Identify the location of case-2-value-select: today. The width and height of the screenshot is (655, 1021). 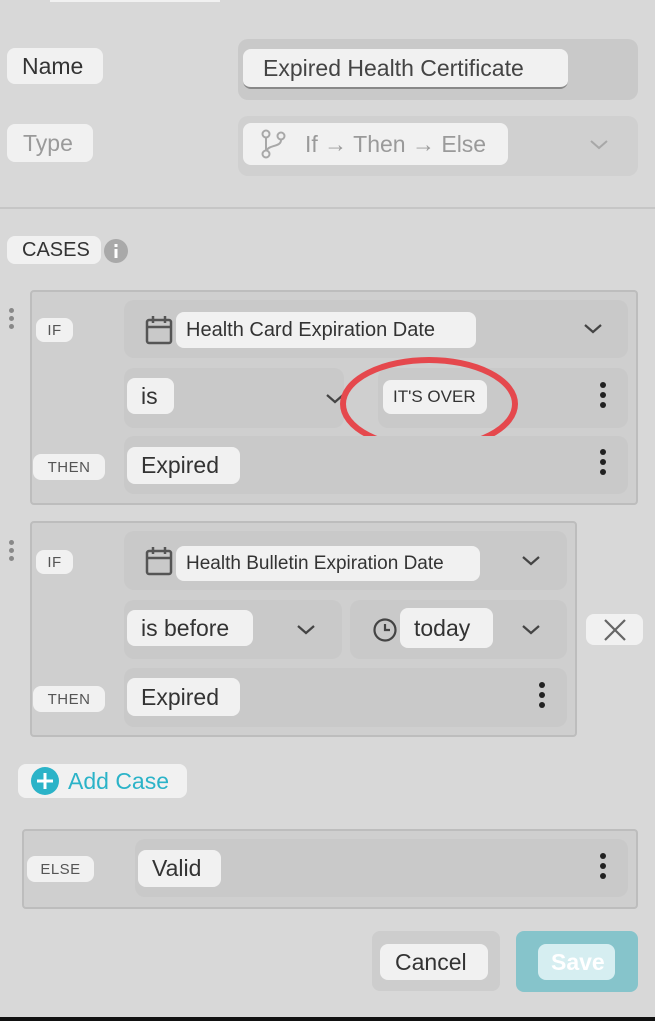
(458, 629).